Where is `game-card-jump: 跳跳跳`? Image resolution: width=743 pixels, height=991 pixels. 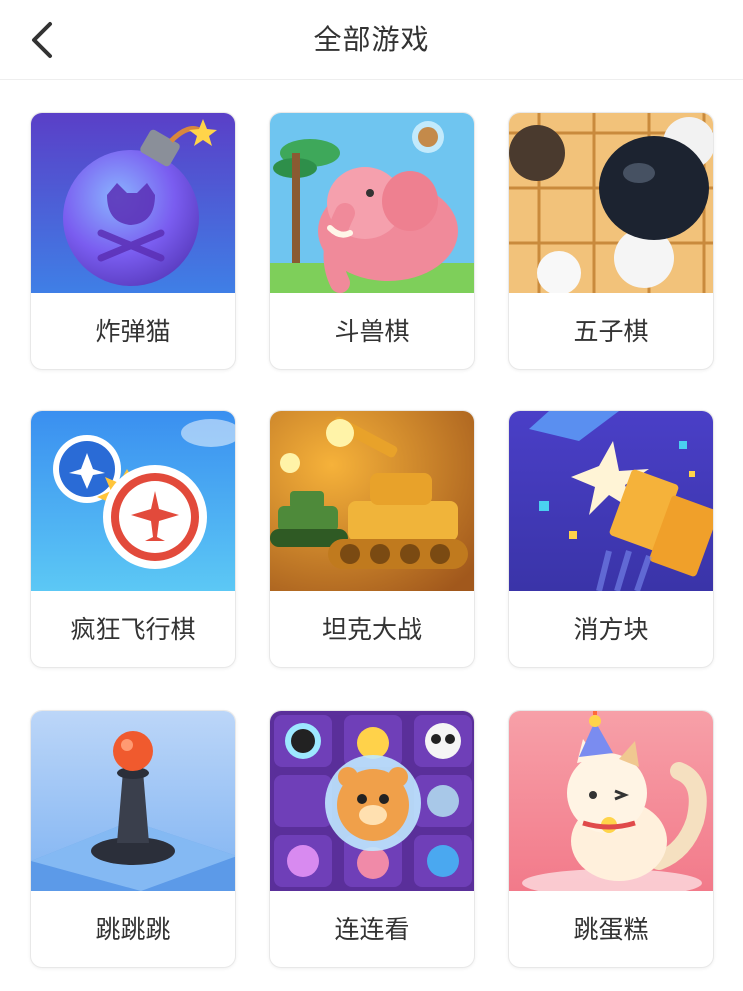 game-card-jump: 跳跳跳 is located at coordinates (133, 839).